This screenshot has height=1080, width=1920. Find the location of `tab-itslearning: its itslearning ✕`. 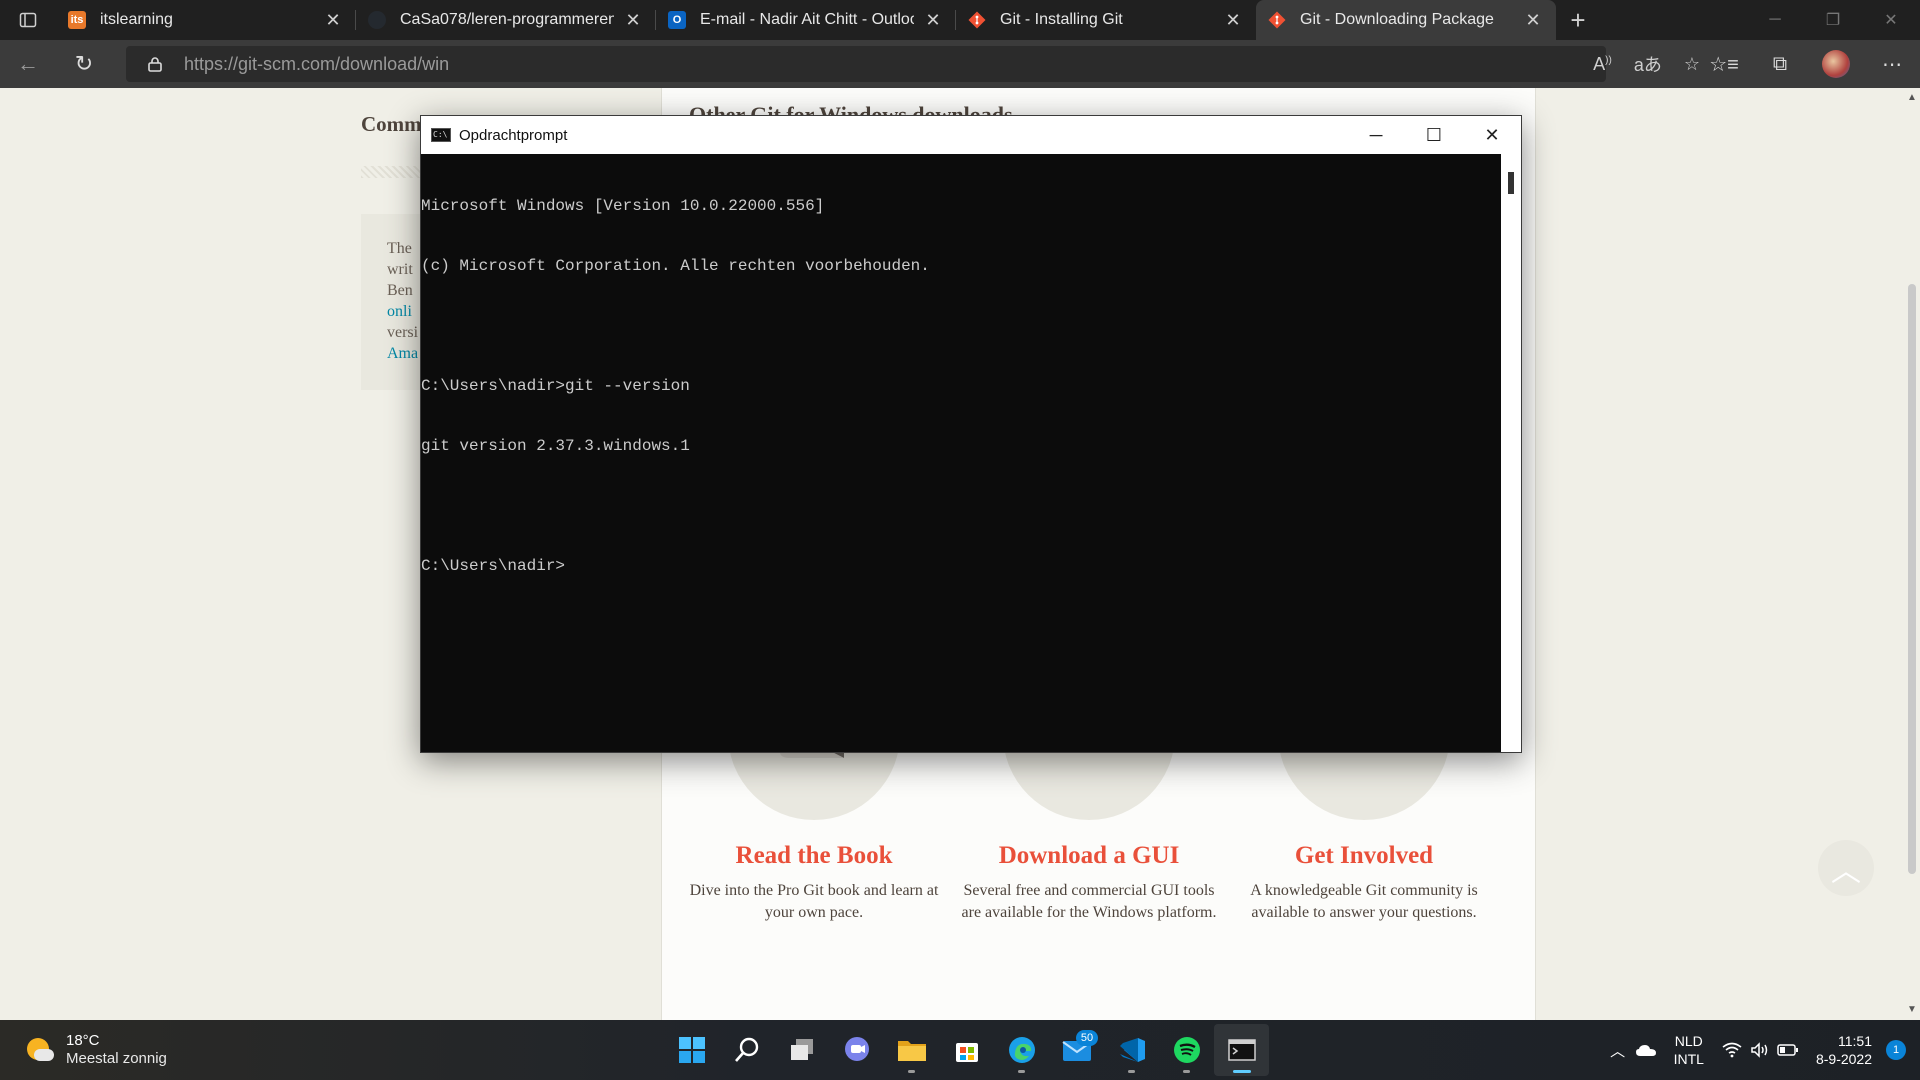

tab-itslearning: its itslearning ✕ is located at coordinates (206, 20).